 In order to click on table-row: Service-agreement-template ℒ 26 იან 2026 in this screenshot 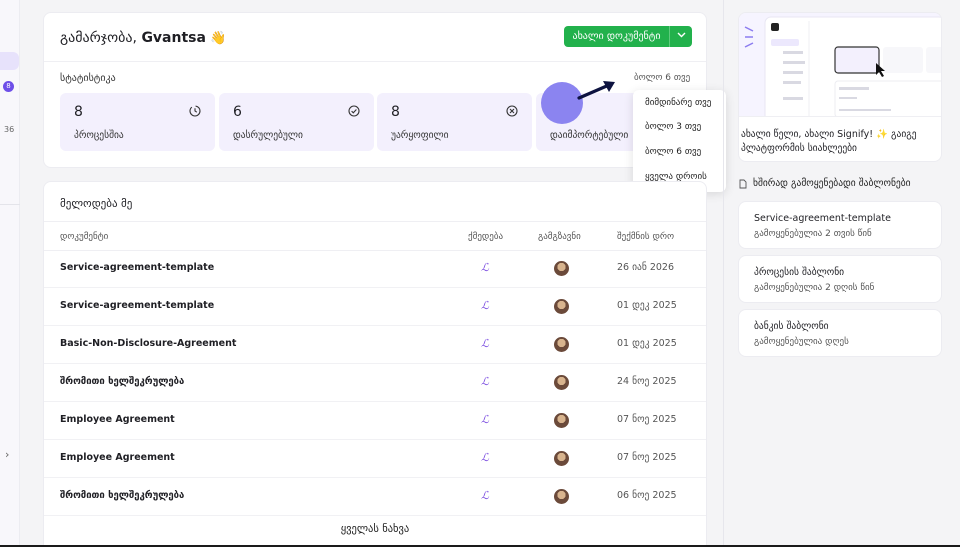, I will do `click(375, 269)`.